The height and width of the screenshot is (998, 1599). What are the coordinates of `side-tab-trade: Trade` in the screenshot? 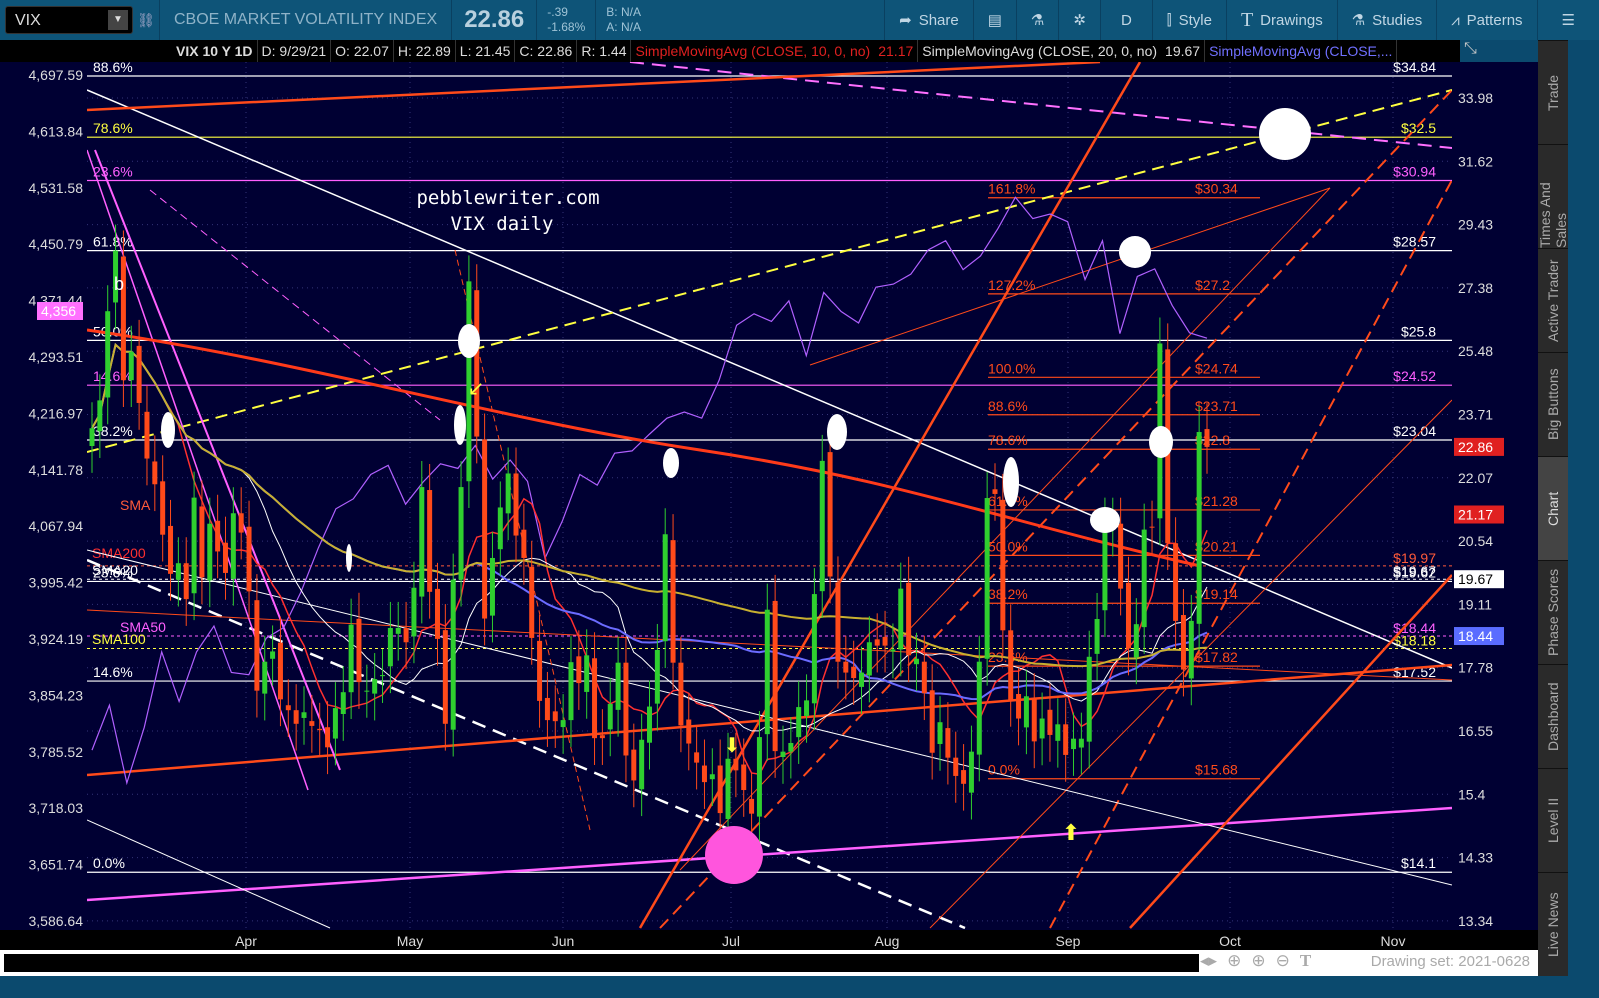 It's located at (1553, 92).